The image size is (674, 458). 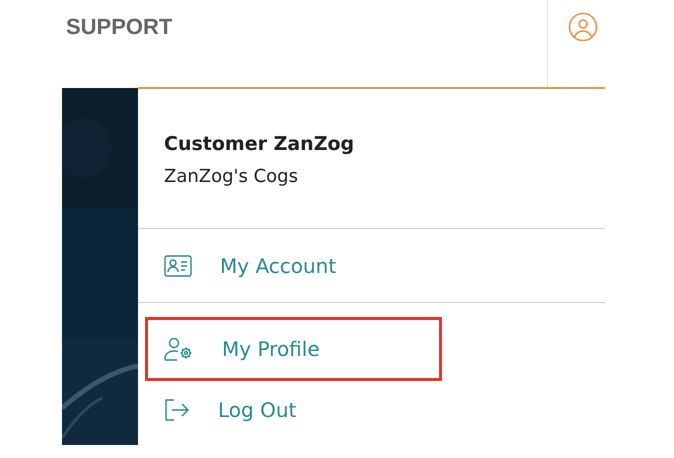 What do you see at coordinates (179, 349) in the screenshot?
I see `user-gear-icon` at bounding box center [179, 349].